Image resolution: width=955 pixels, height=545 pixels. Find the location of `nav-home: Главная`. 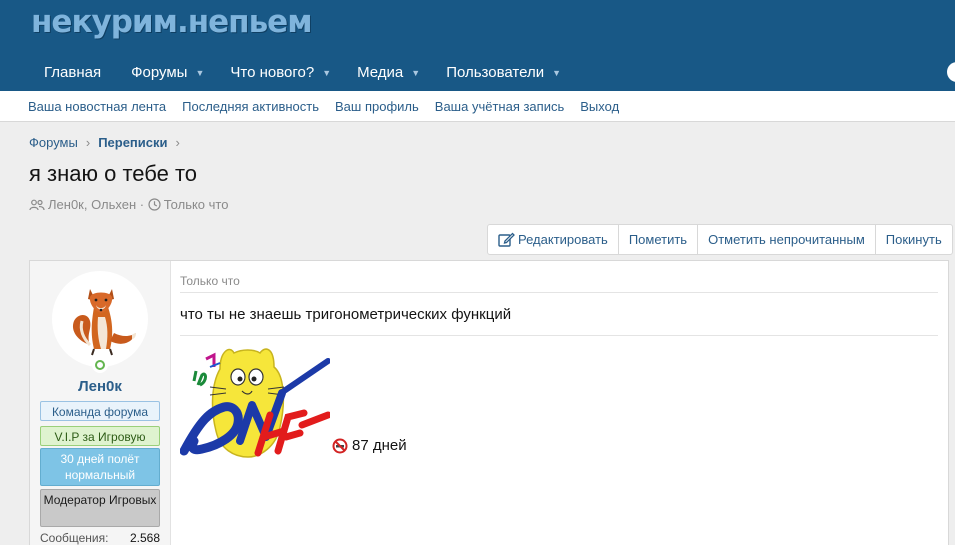

nav-home: Главная is located at coordinates (59, 72).